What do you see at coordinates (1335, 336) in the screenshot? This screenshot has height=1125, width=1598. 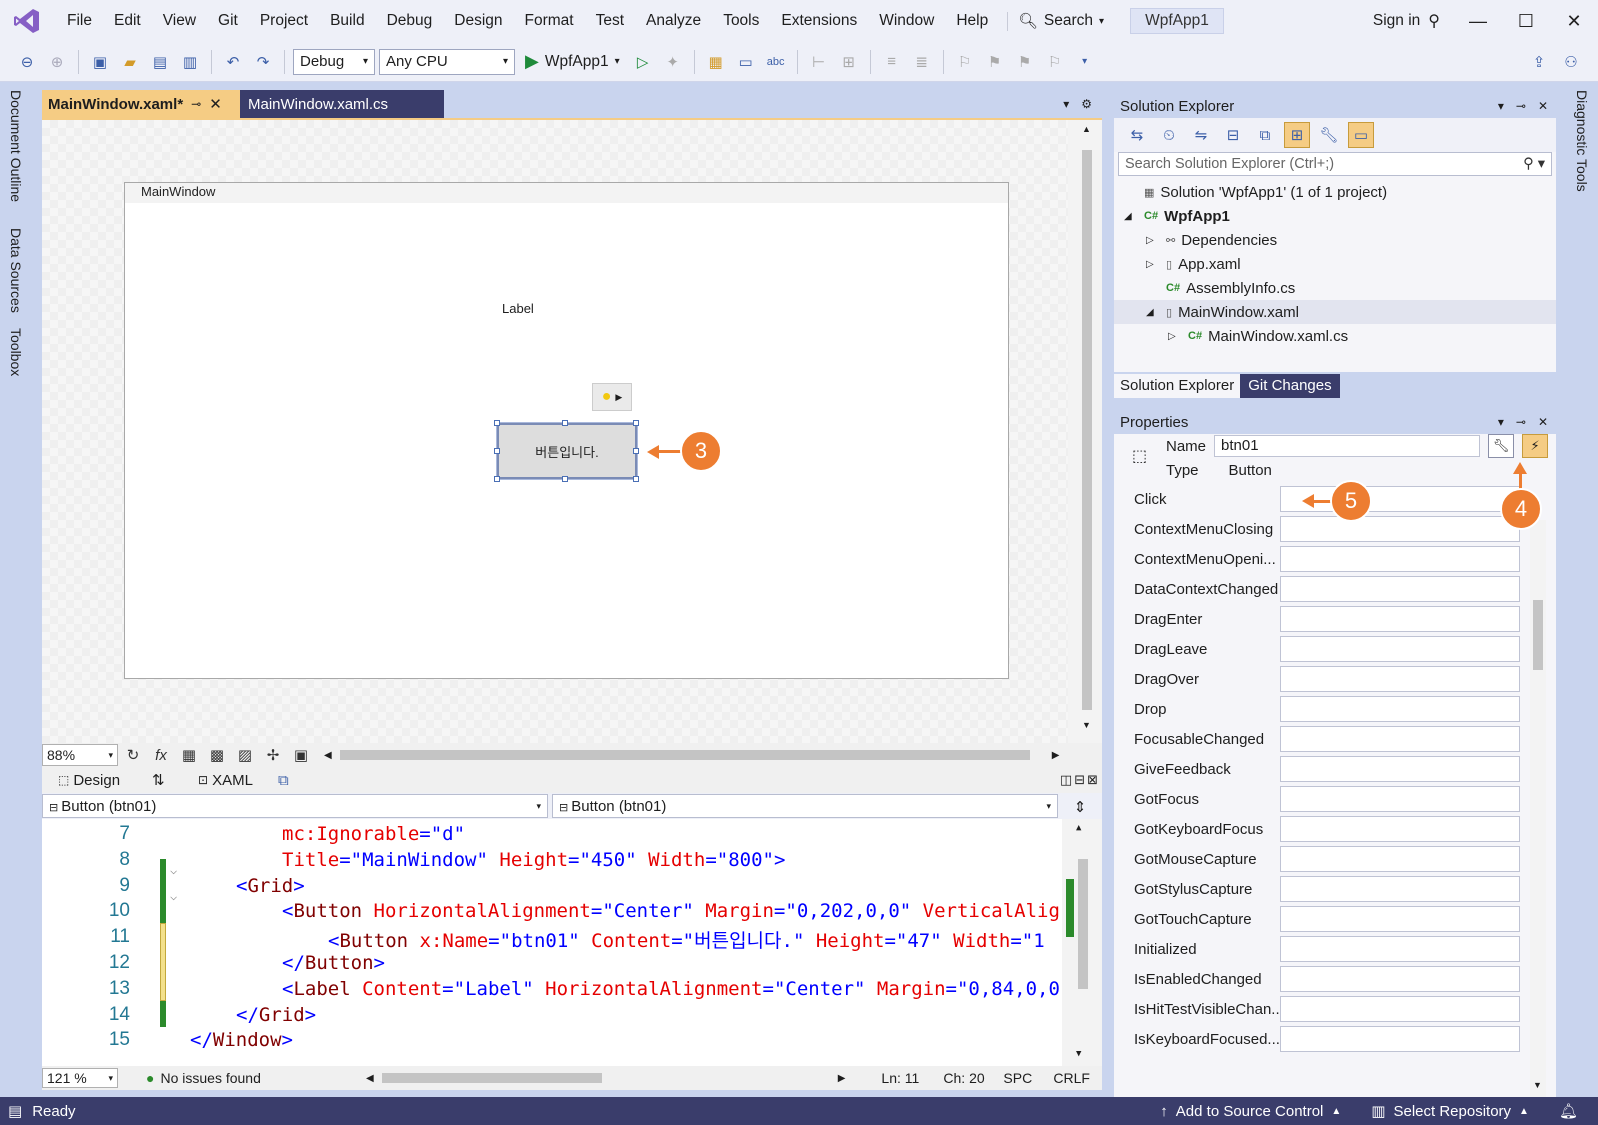 I see `tree-item: ▷ C# MainWindow.xaml.cs` at bounding box center [1335, 336].